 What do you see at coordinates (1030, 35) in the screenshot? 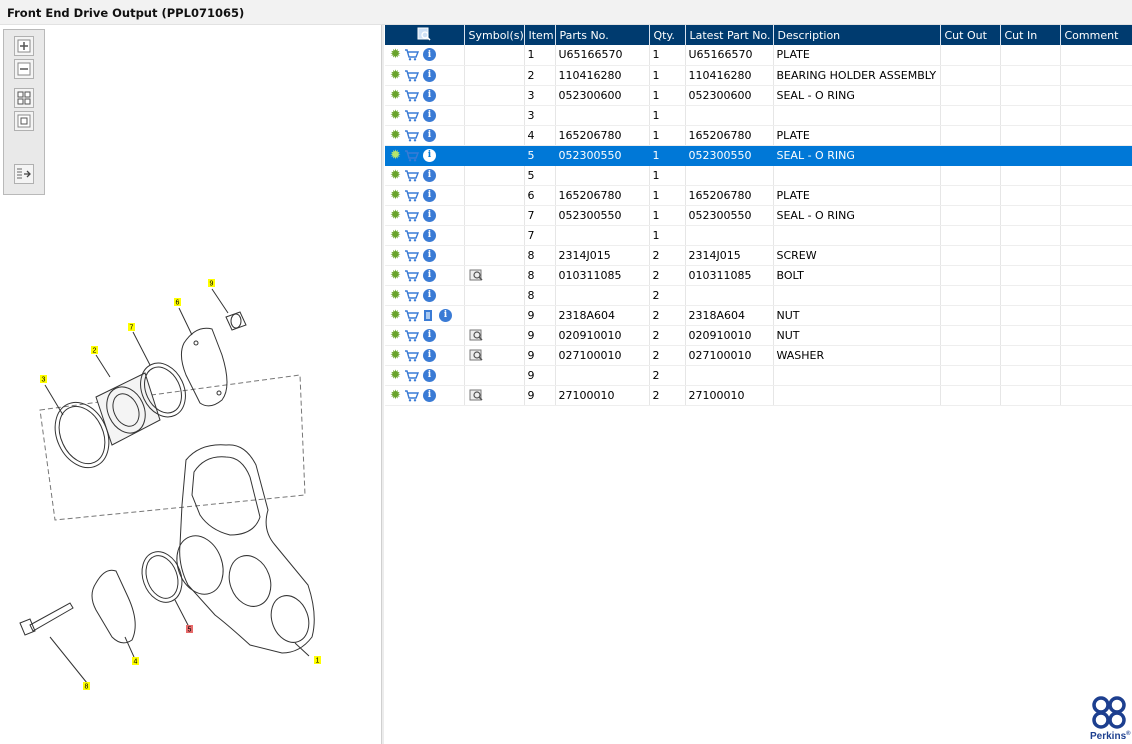
I see `header-cut-in: Cut In` at bounding box center [1030, 35].